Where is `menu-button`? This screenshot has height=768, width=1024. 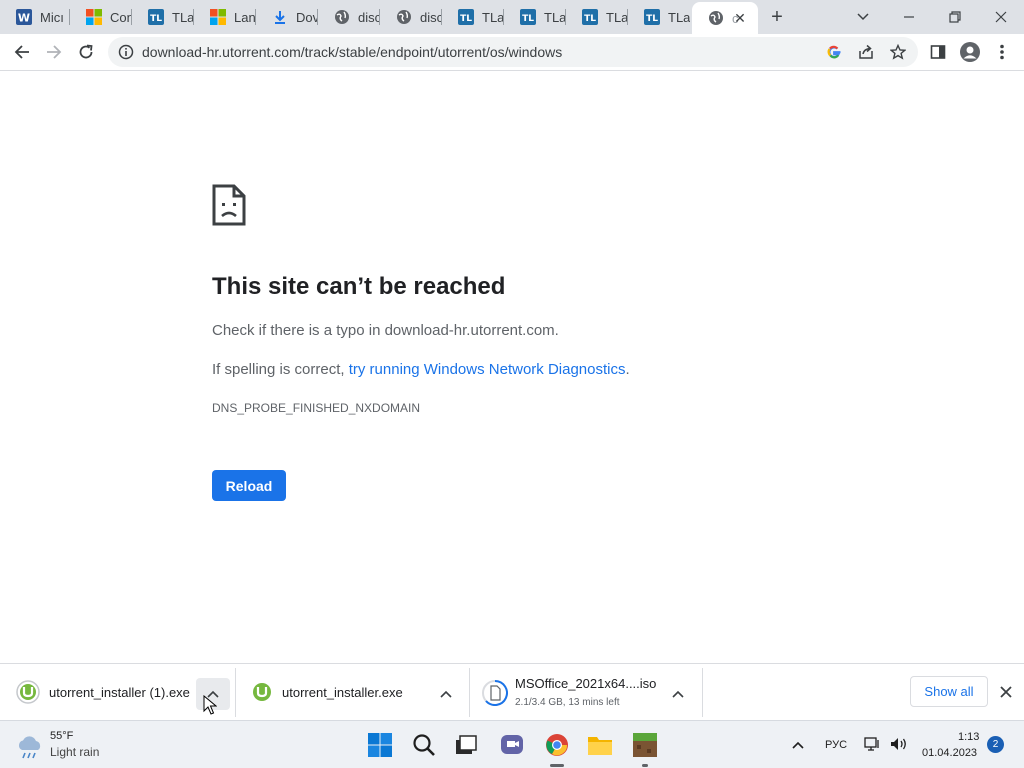
menu-button is located at coordinates (1002, 52).